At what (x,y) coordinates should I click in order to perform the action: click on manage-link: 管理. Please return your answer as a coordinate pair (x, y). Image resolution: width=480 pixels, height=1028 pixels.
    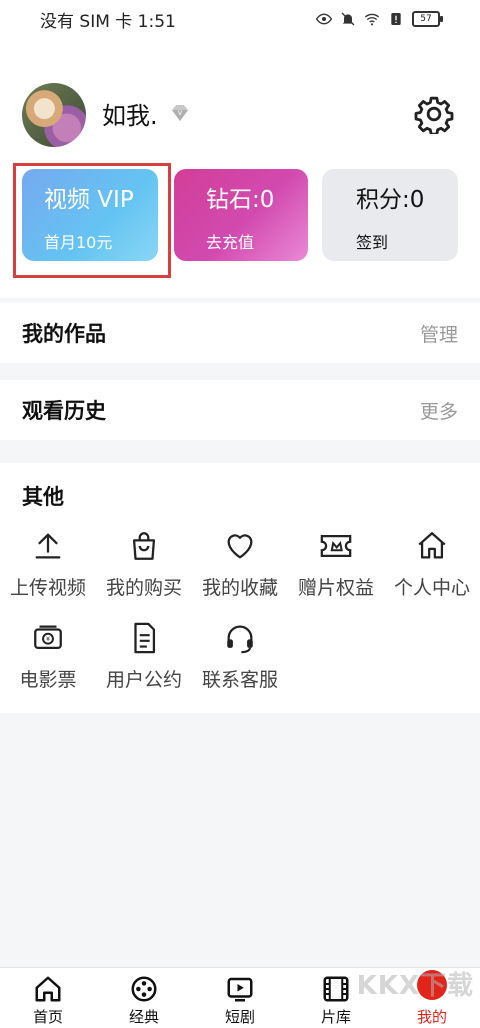
    Looking at the image, I should click on (439, 333).